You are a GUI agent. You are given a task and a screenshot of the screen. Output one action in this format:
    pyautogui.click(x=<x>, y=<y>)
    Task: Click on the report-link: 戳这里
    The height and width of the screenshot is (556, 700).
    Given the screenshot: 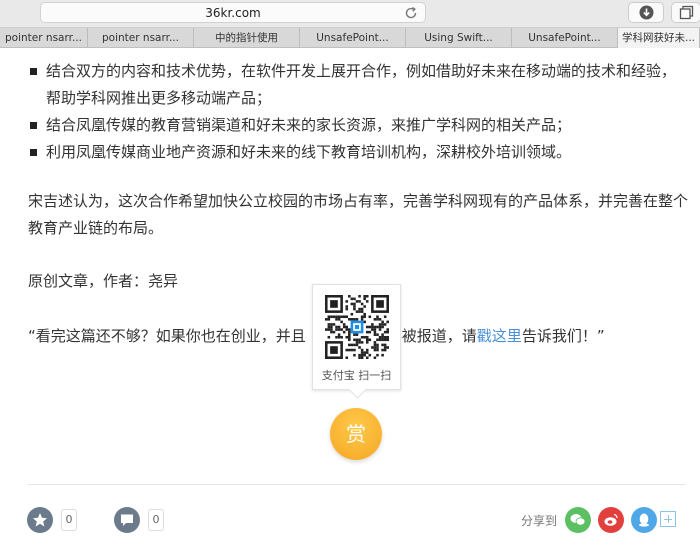 What is the action you would take?
    pyautogui.click(x=499, y=336)
    